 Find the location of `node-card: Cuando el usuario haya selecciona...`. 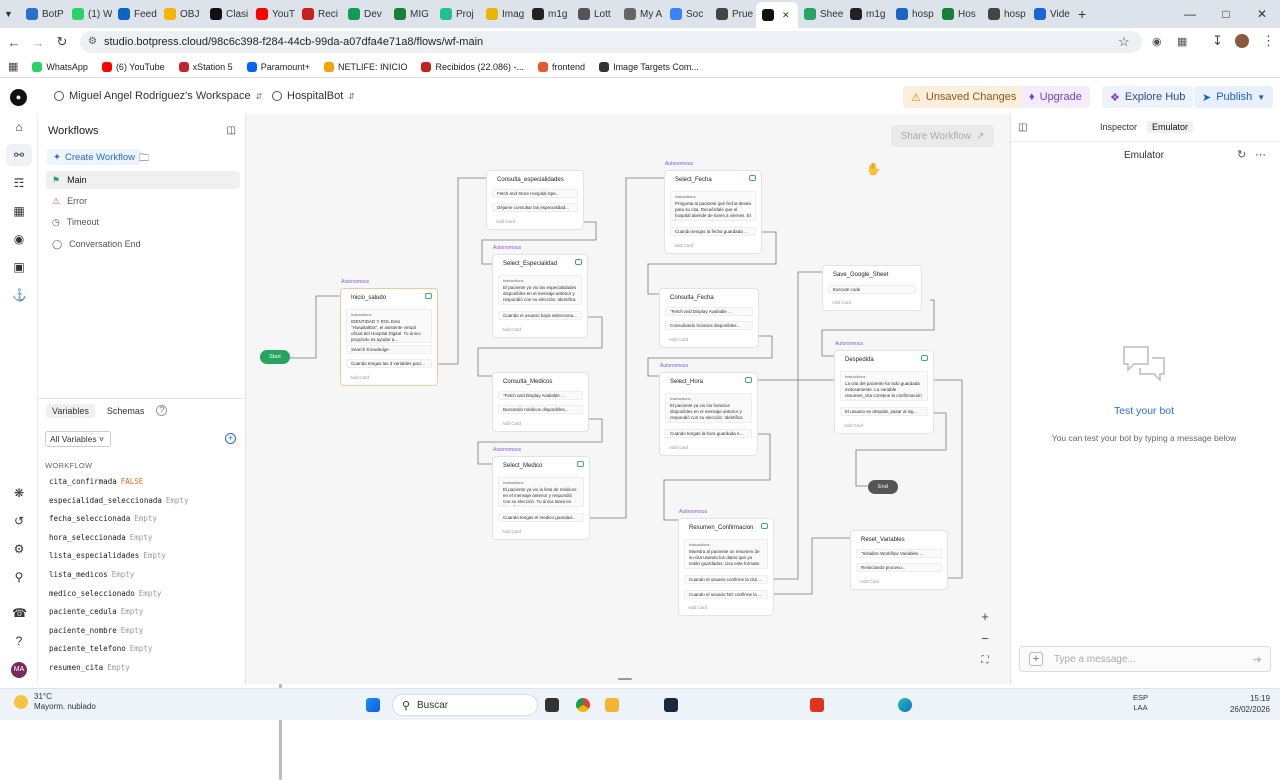

node-card: Cuando el usuario haya selecciona... is located at coordinates (540, 315).